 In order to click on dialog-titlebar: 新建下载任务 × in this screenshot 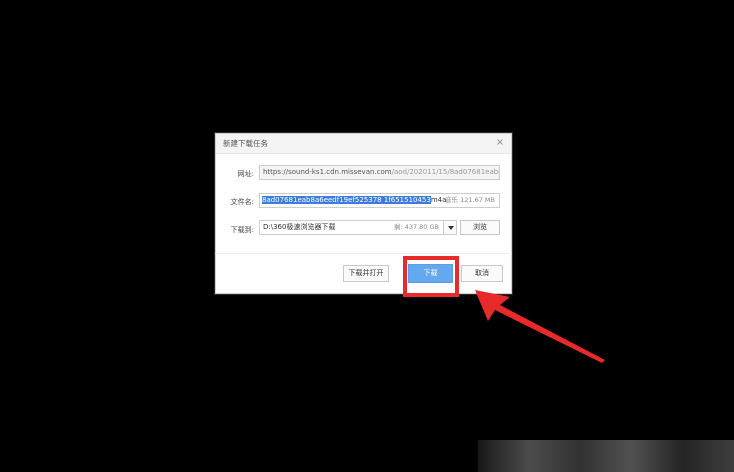, I will do `click(363, 144)`.